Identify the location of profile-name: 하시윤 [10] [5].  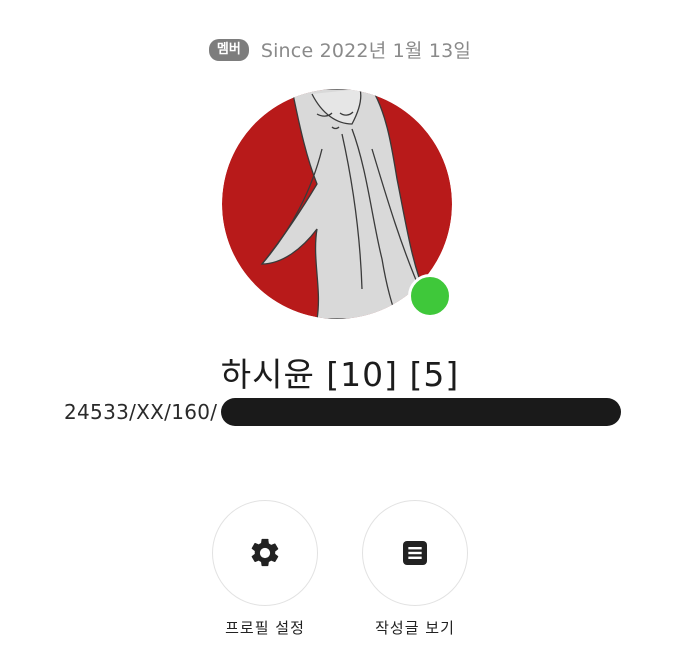
(340, 374).